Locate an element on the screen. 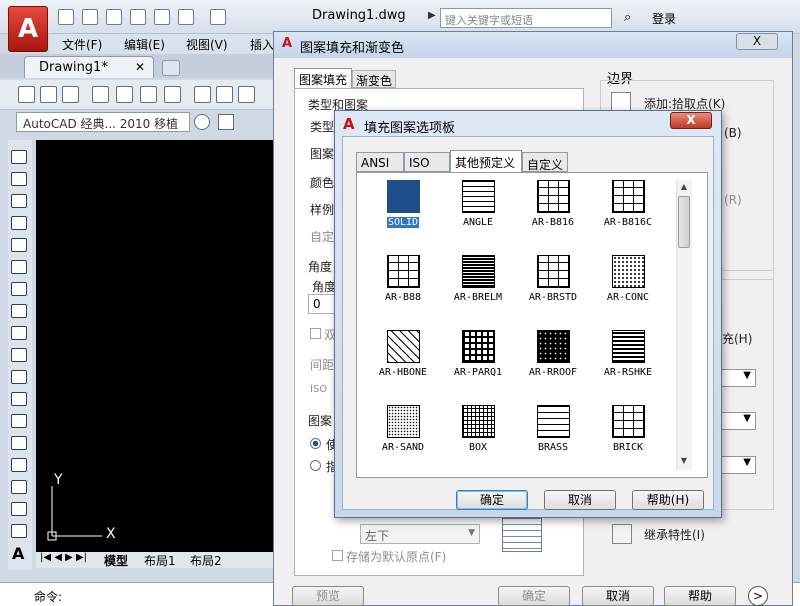  point-icon is located at coordinates (19, 443).